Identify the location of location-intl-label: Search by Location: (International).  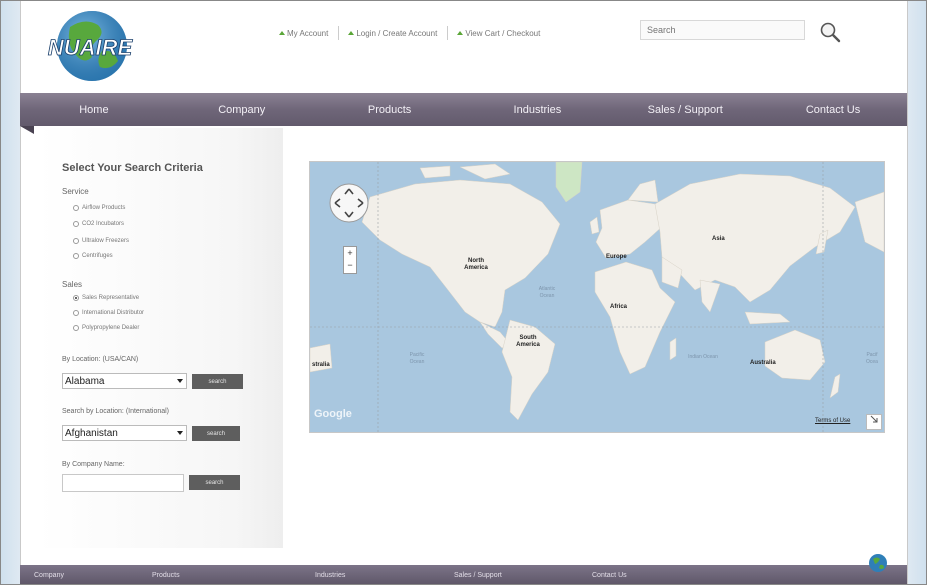
(116, 411).